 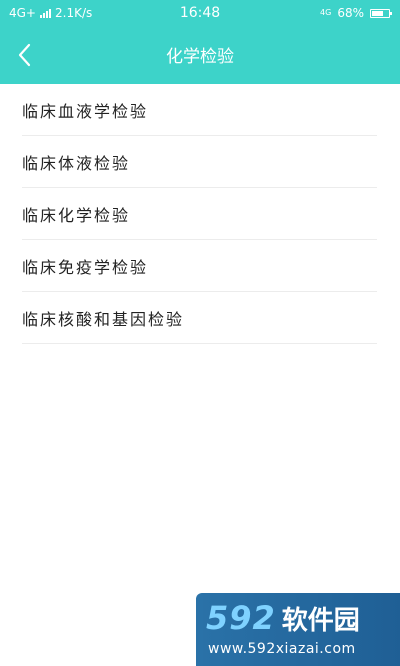 What do you see at coordinates (200, 13) in the screenshot?
I see `status-bar: 4G+ 2.1K/s 16:48 4G 68%` at bounding box center [200, 13].